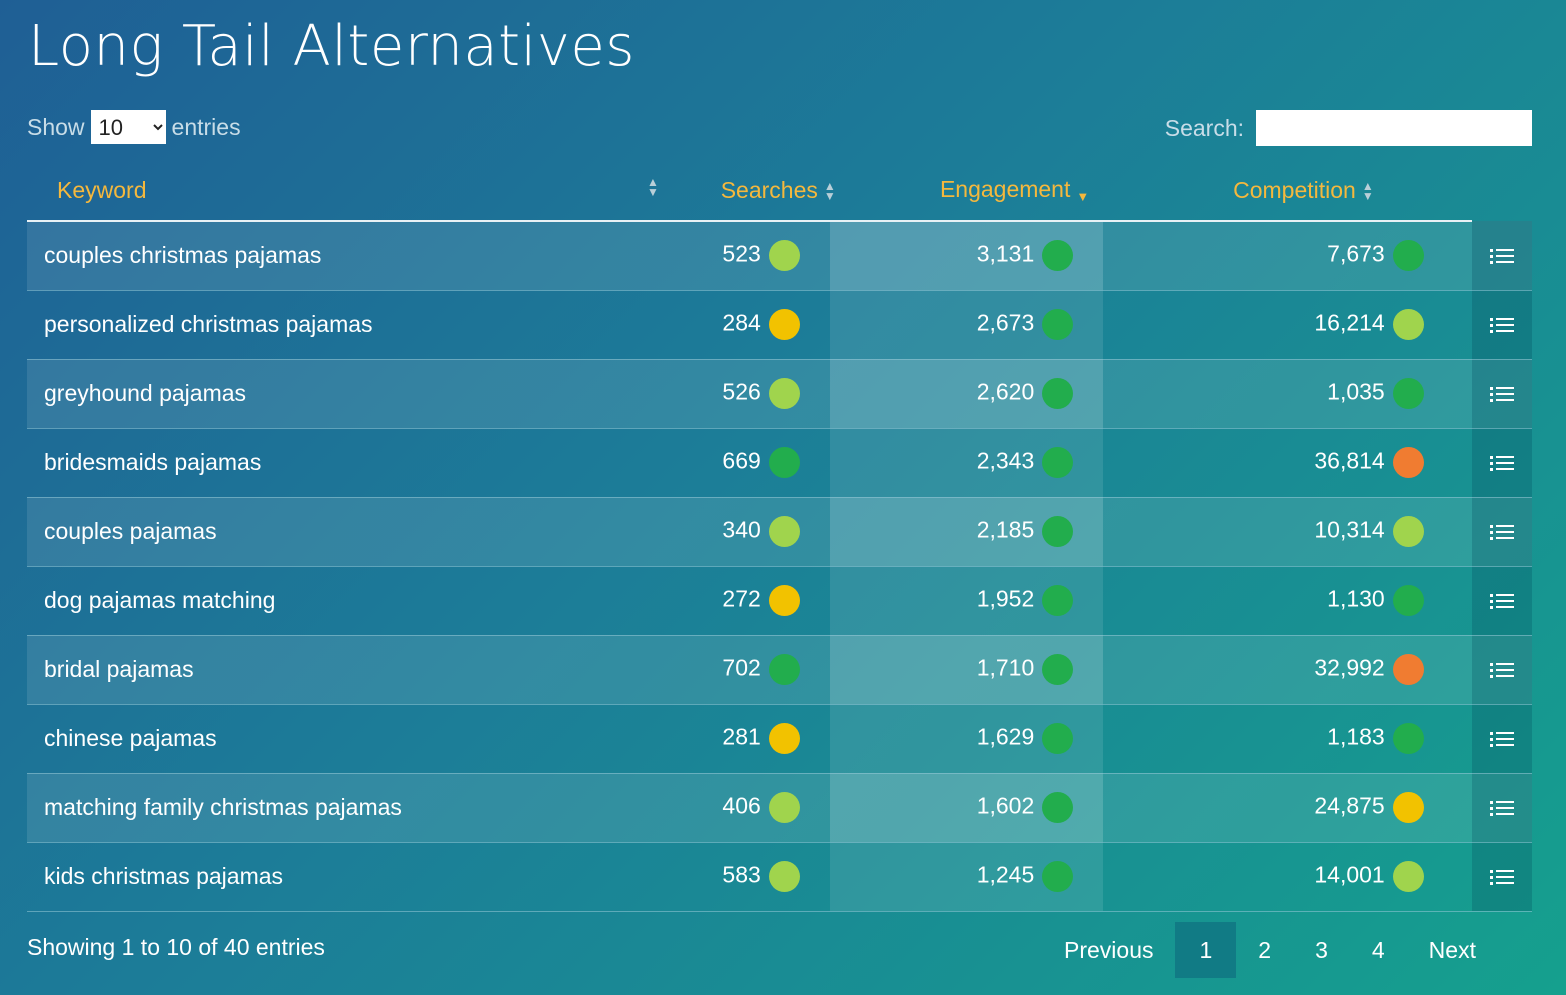  Describe the element at coordinates (1264, 950) in the screenshot. I see `pagination-page-2: 2` at that location.